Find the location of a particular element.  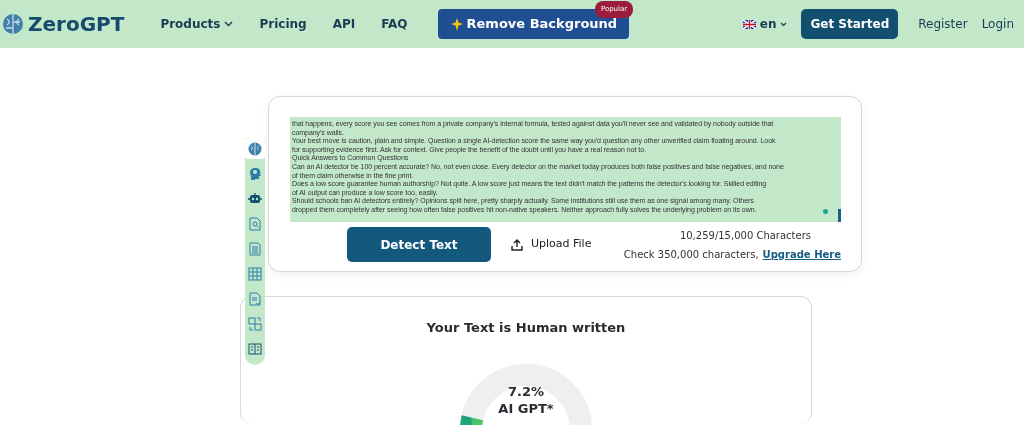

document-check-icon is located at coordinates (255, 298).